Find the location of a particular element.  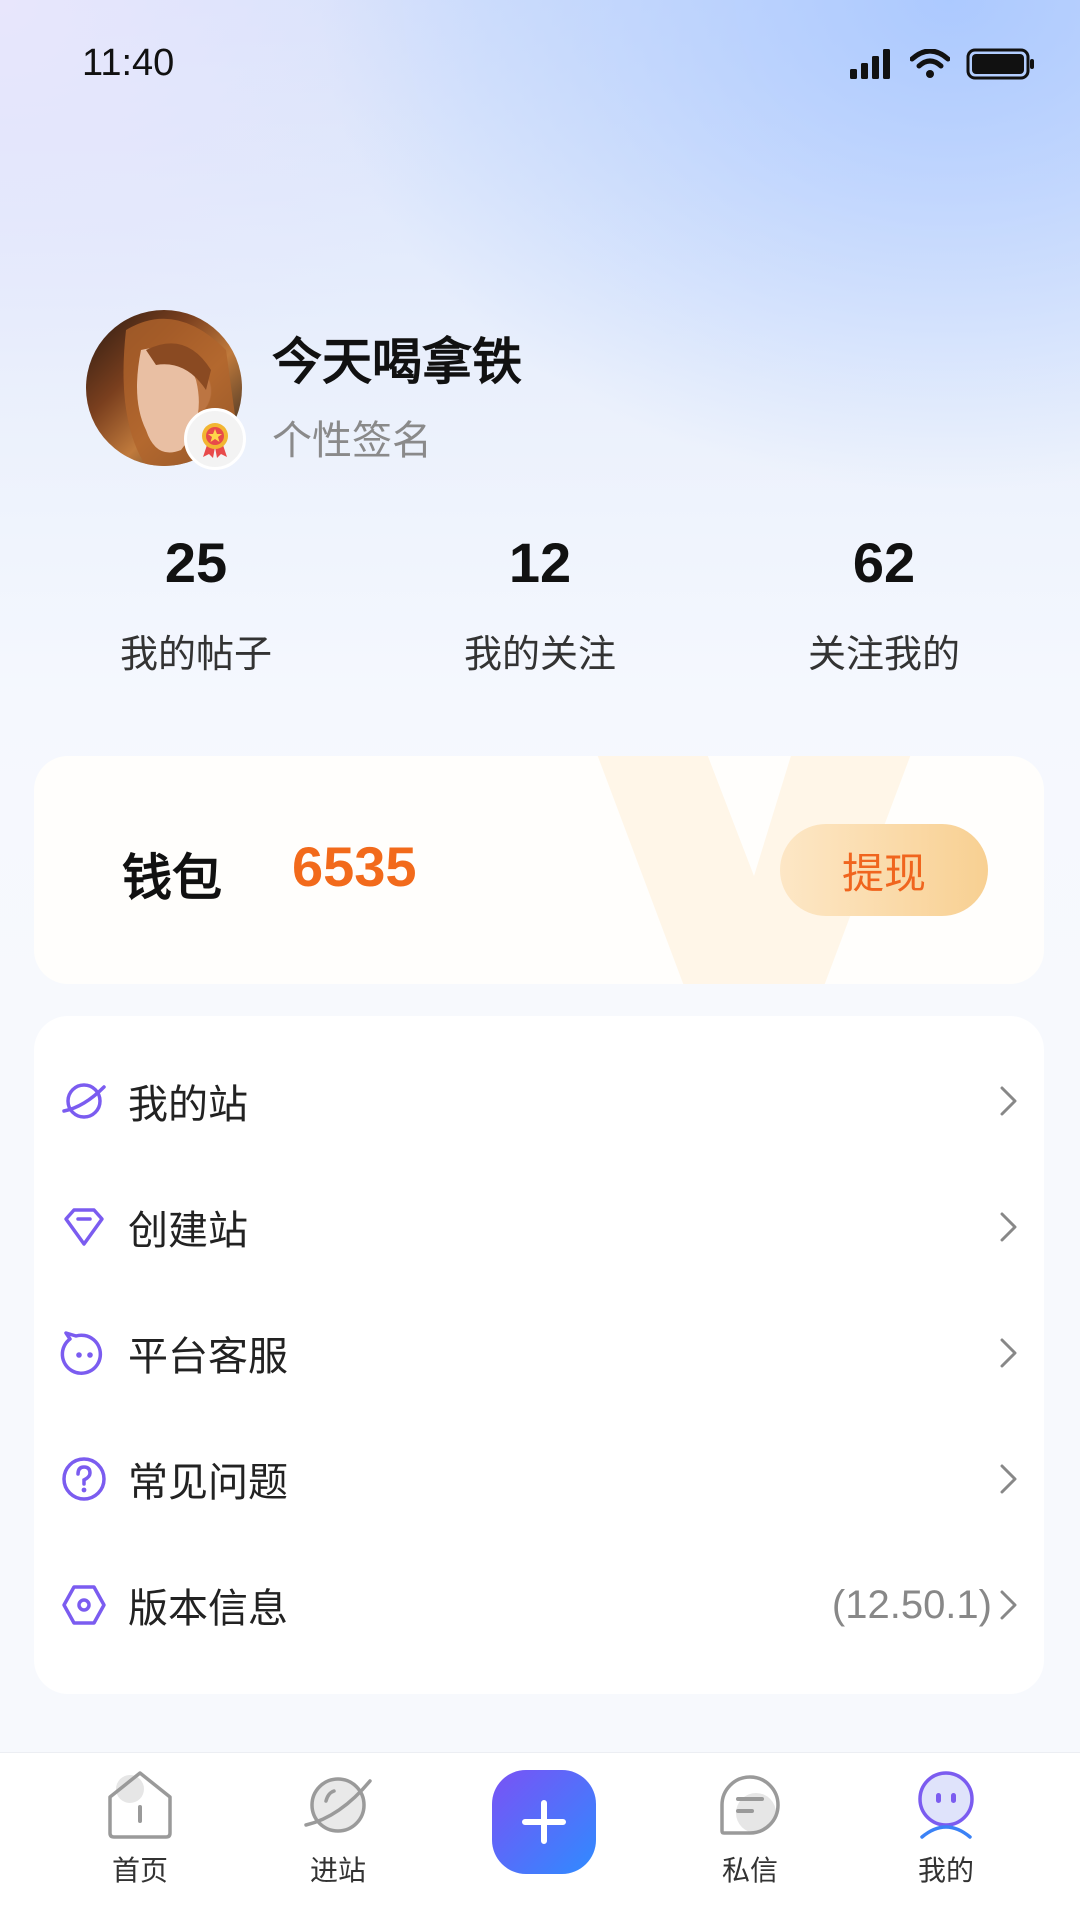

diamond-icon is located at coordinates (84, 1227).